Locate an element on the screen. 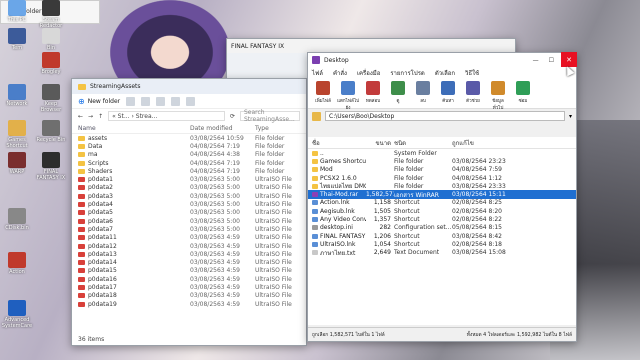 The image size is (640, 360). maximize-icon: ☐ is located at coordinates (551, 60).